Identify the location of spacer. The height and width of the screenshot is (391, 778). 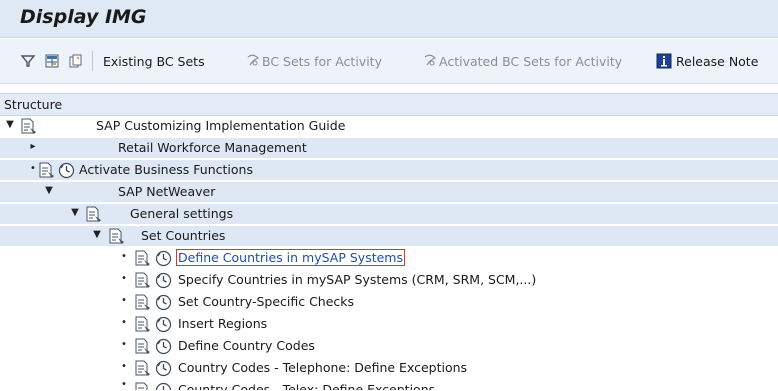
(389, 89).